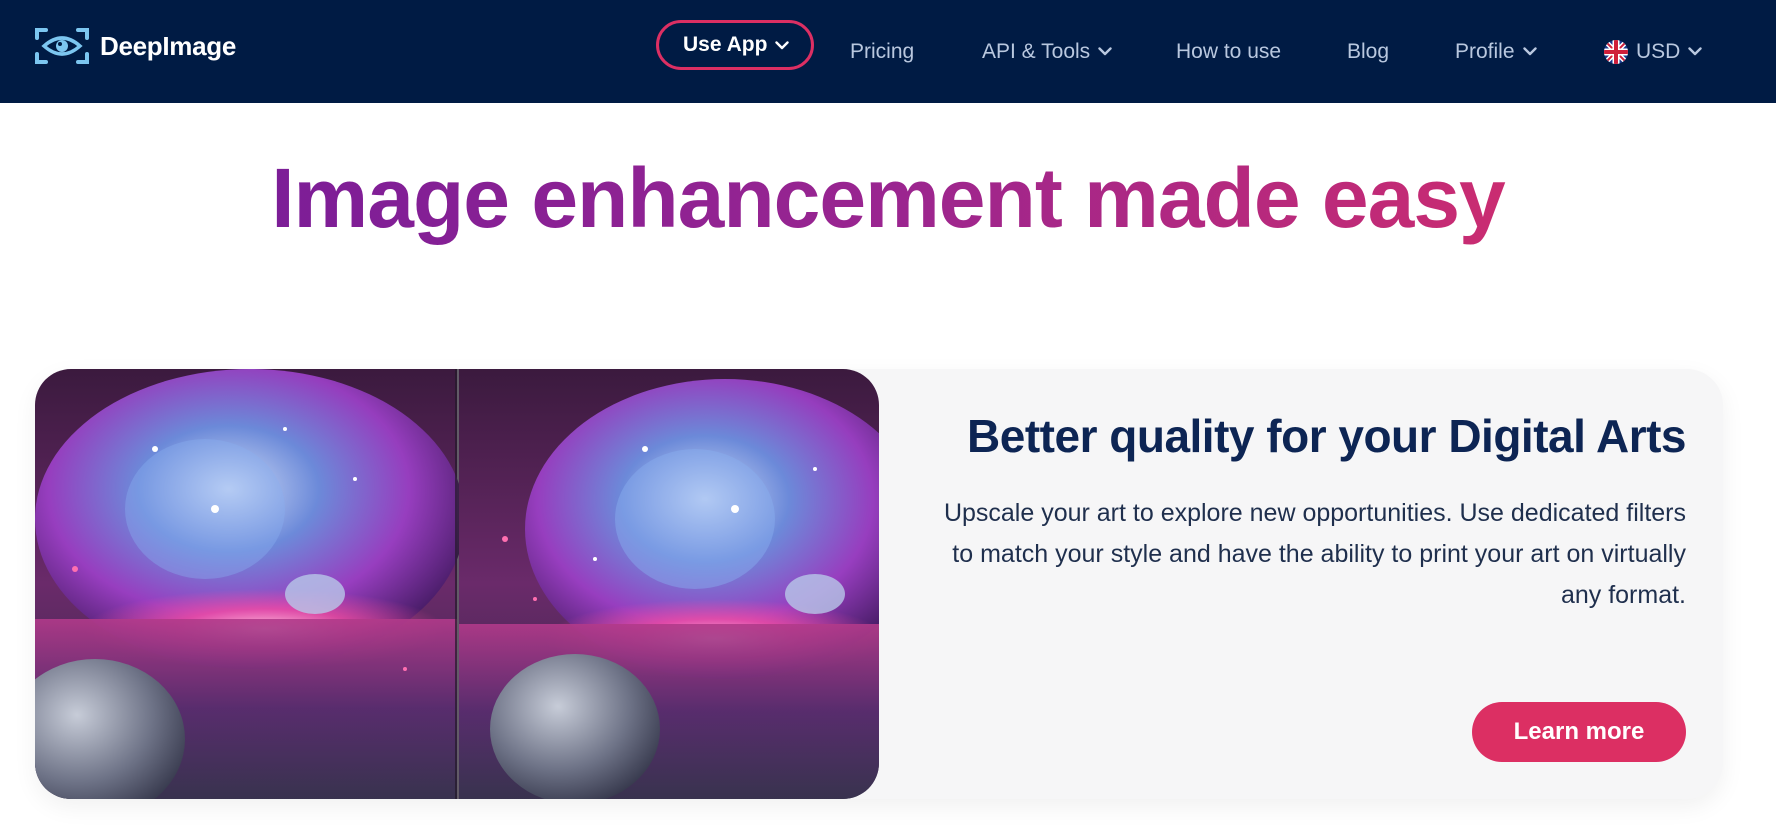  What do you see at coordinates (1485, 51) in the screenshot?
I see `nav-profile-label: Profile` at bounding box center [1485, 51].